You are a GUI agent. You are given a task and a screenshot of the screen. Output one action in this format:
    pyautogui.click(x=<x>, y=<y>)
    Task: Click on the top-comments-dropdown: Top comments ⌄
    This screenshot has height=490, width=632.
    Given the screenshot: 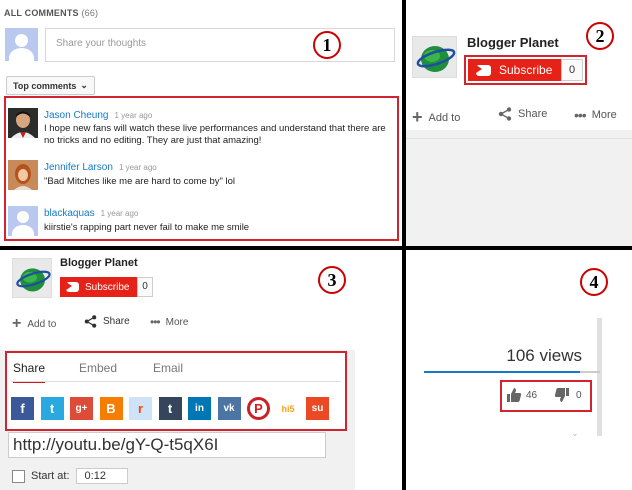 What is the action you would take?
    pyautogui.click(x=50, y=85)
    